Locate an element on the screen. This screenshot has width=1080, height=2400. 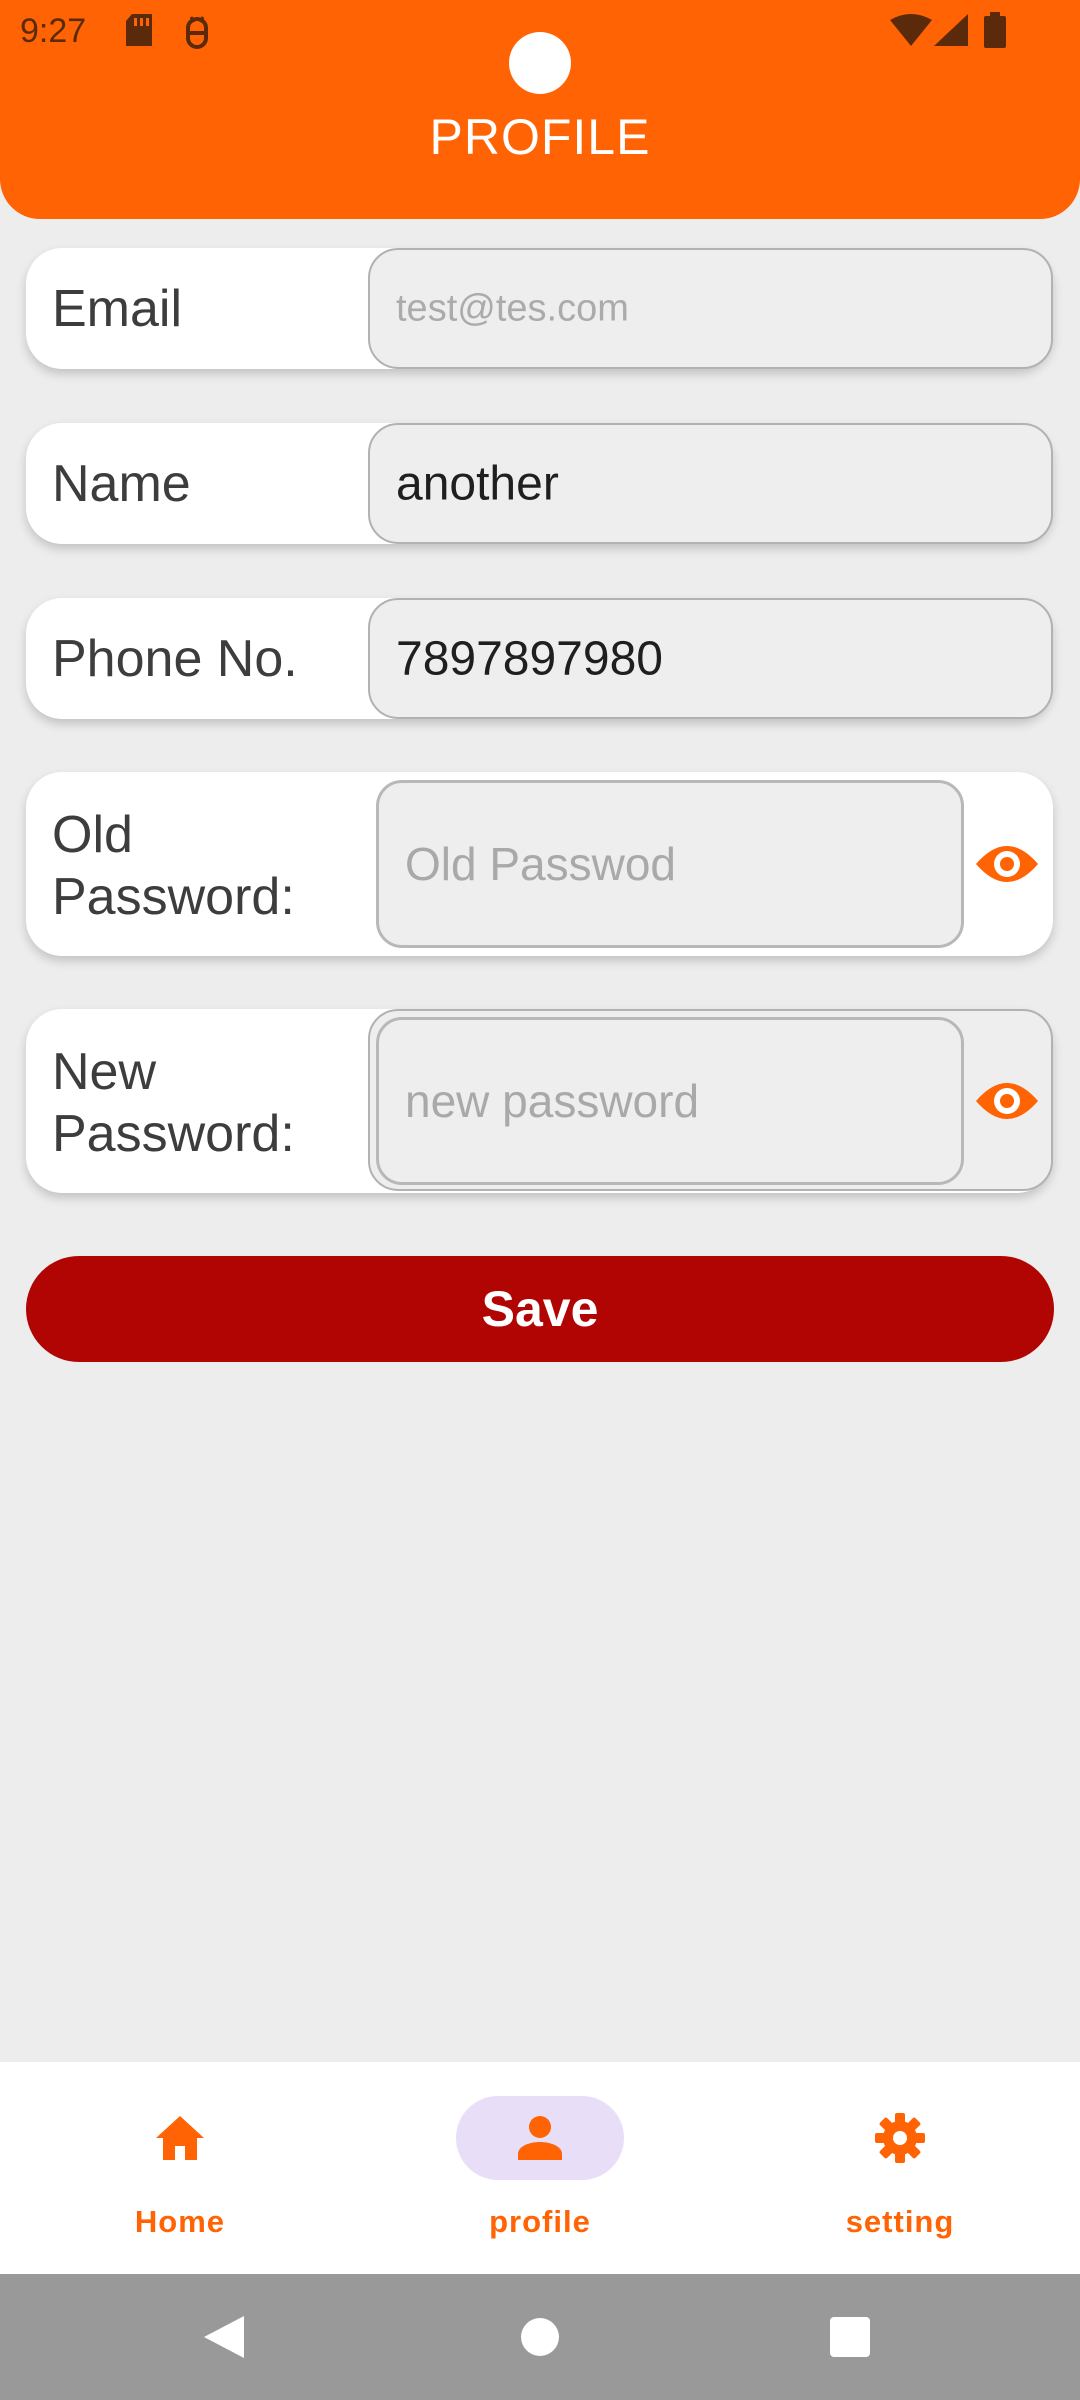
nav-label-home: Home is located at coordinates (180, 2221).